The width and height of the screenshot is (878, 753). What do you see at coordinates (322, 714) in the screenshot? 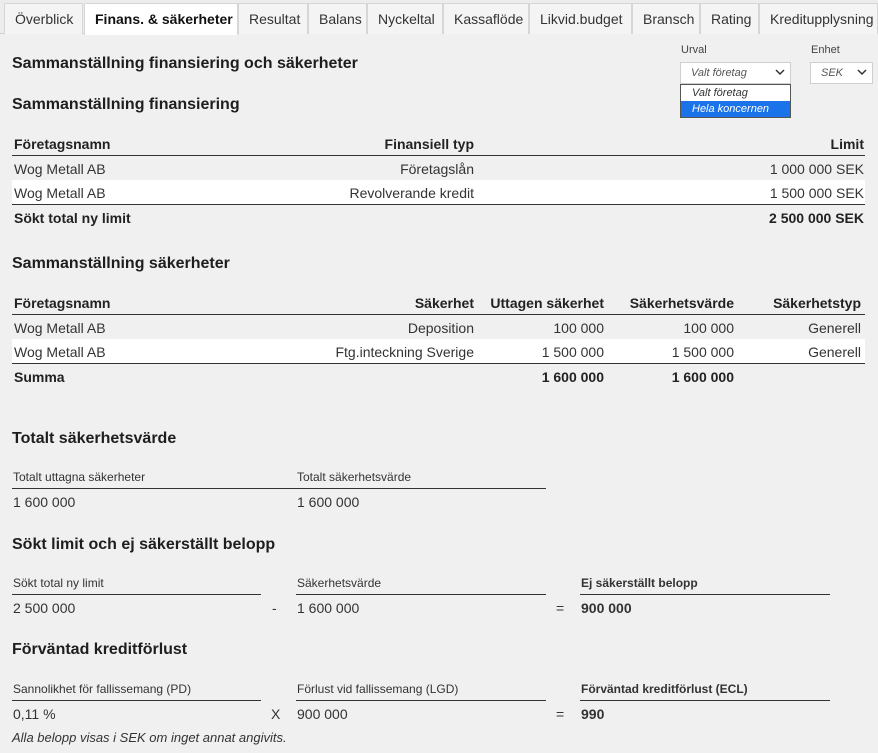
I see `ecl-lgd-value: 900 000` at bounding box center [322, 714].